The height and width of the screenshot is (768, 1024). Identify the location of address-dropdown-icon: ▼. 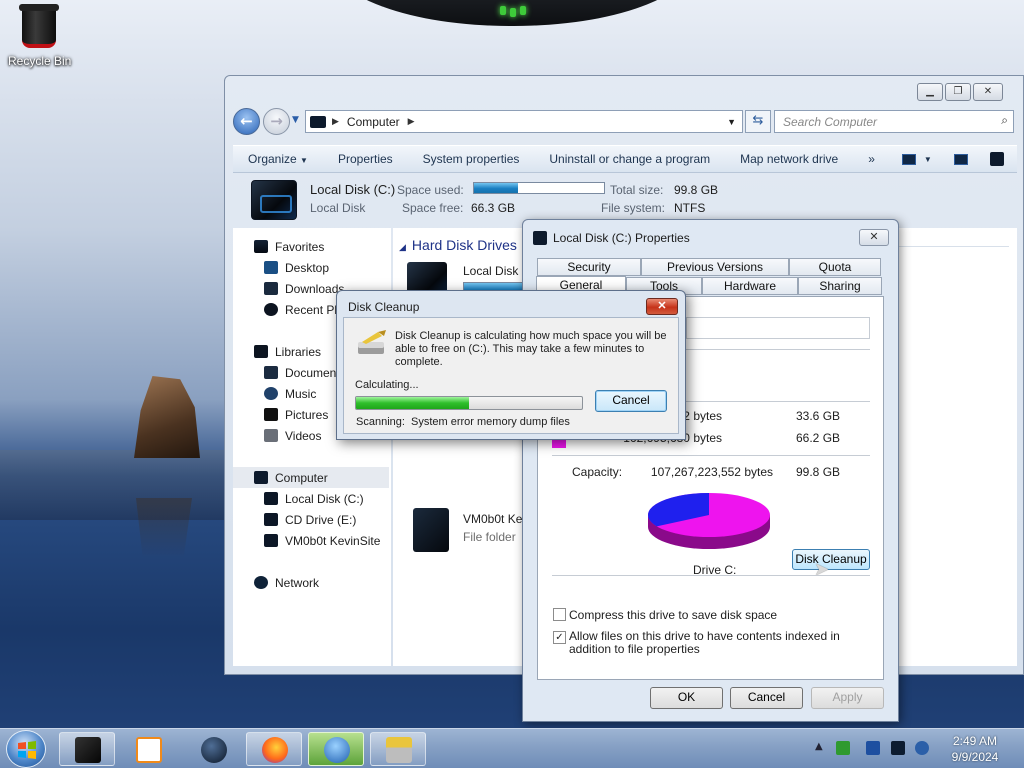
(731, 122).